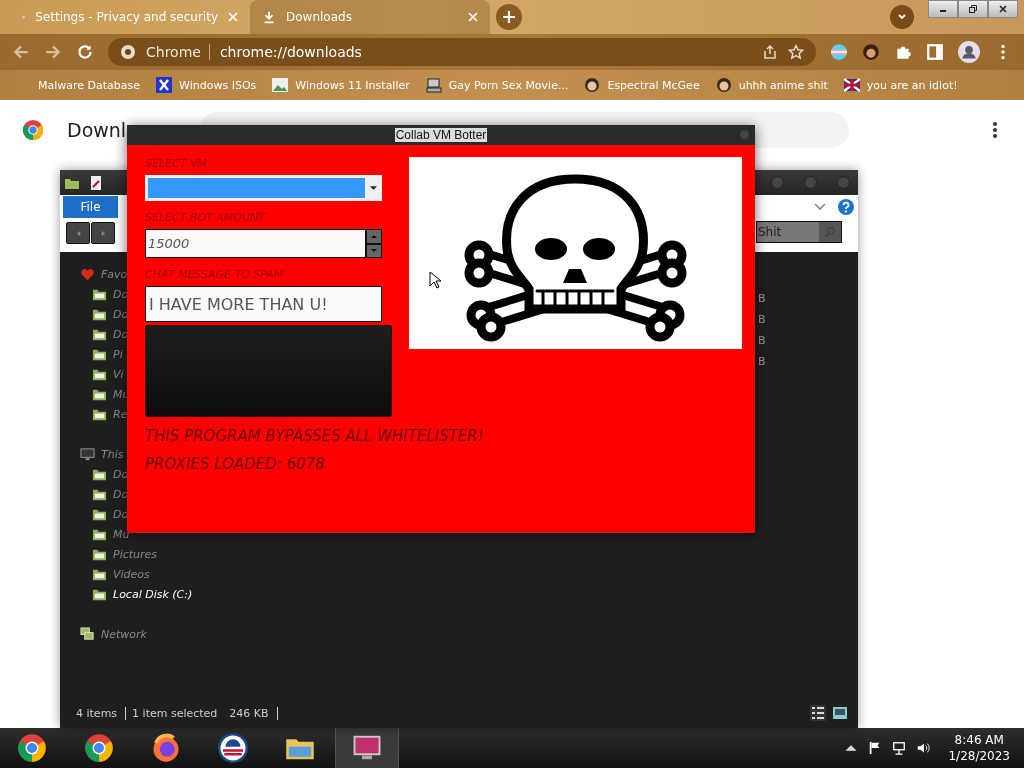  Describe the element at coordinates (101, 713) in the screenshot. I see `status-text: 4 items` at that location.